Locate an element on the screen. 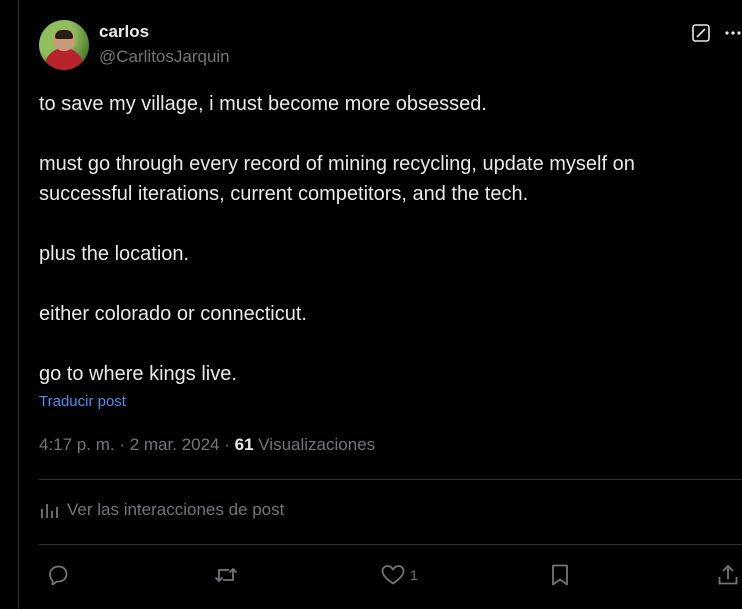  like-count: 1 is located at coordinates (414, 575).